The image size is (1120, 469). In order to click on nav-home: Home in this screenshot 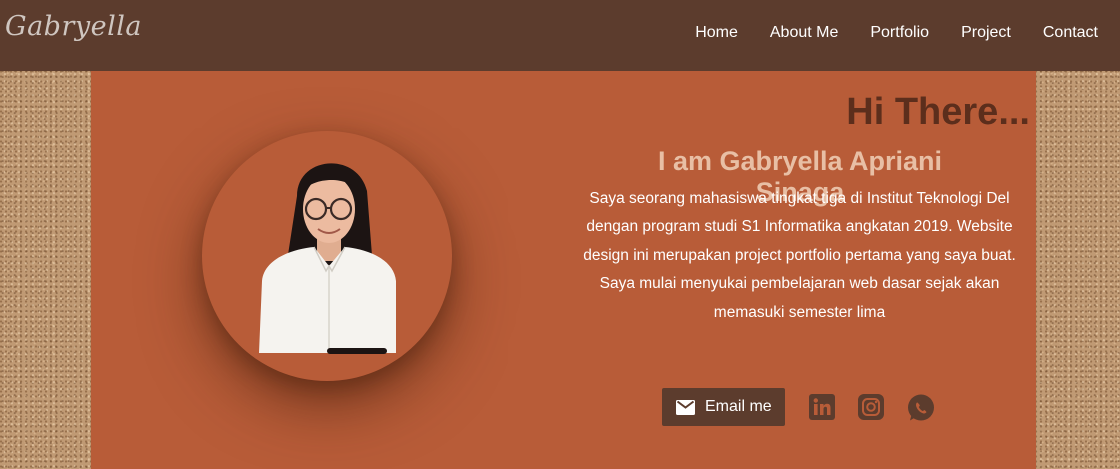, I will do `click(716, 33)`.